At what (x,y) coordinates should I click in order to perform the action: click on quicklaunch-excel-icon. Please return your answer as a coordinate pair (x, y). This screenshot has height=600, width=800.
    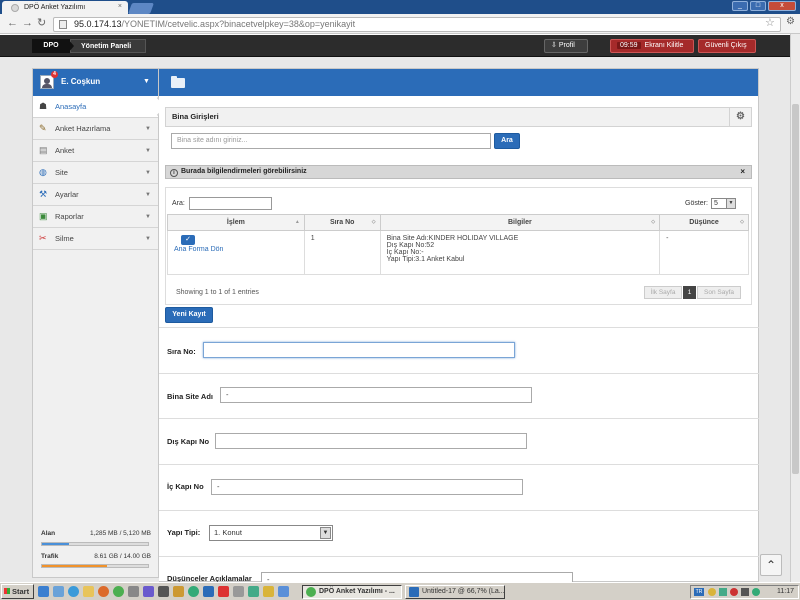
    Looking at the image, I should click on (253, 591).